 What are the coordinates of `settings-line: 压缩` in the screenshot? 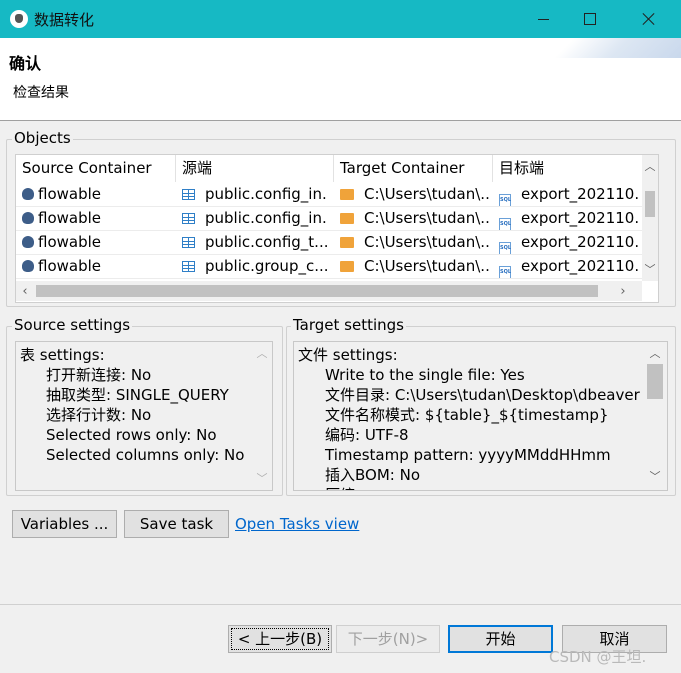 It's located at (340, 487).